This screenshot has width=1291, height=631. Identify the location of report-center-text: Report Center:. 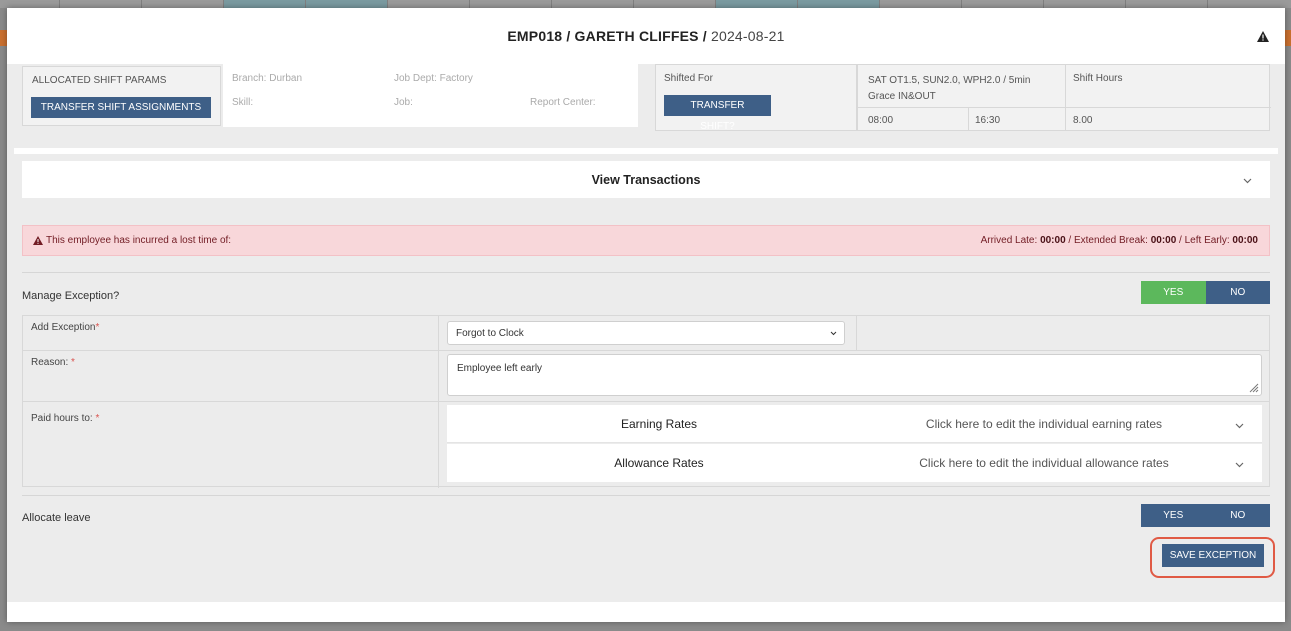
(563, 102).